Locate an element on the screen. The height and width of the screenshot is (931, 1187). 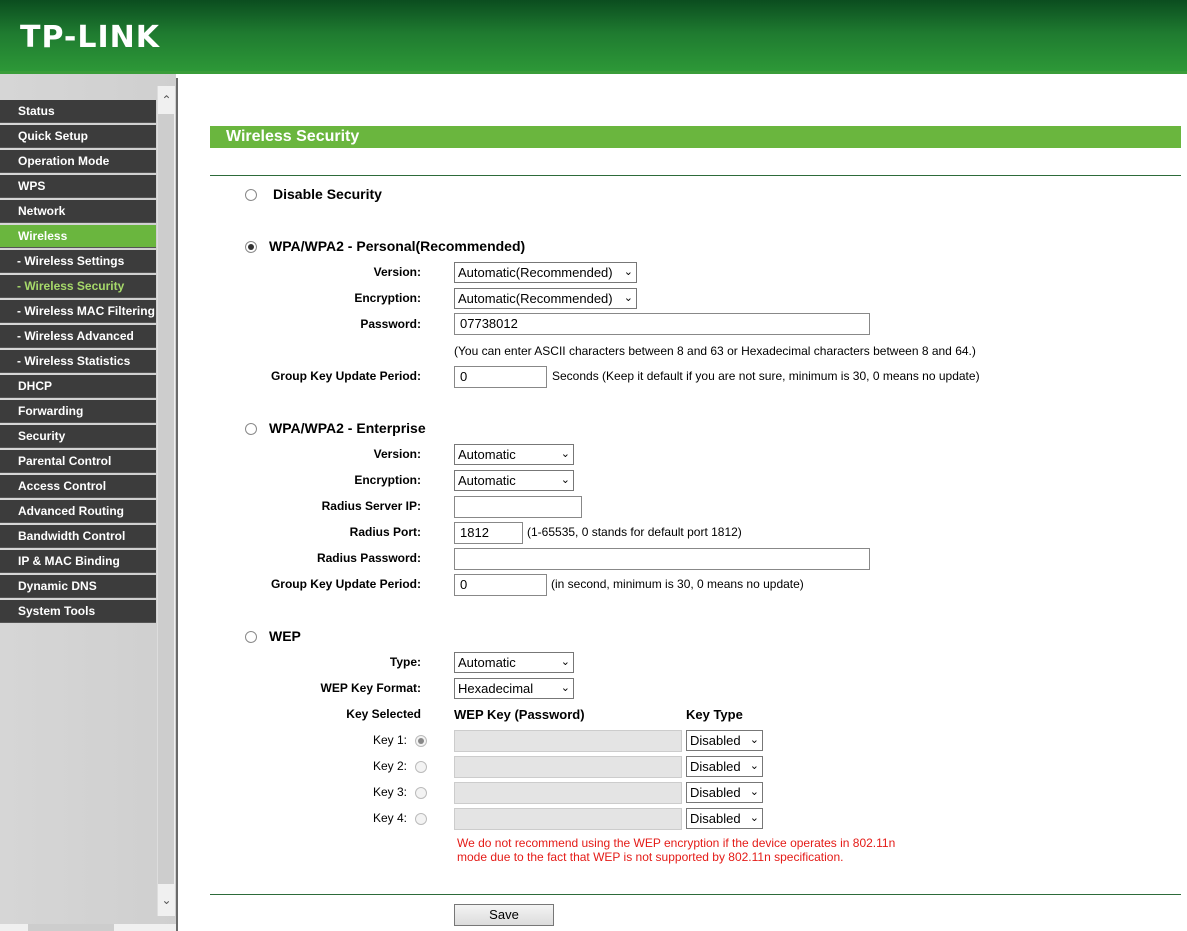
sidebar-item-security: Security is located at coordinates (78, 436).